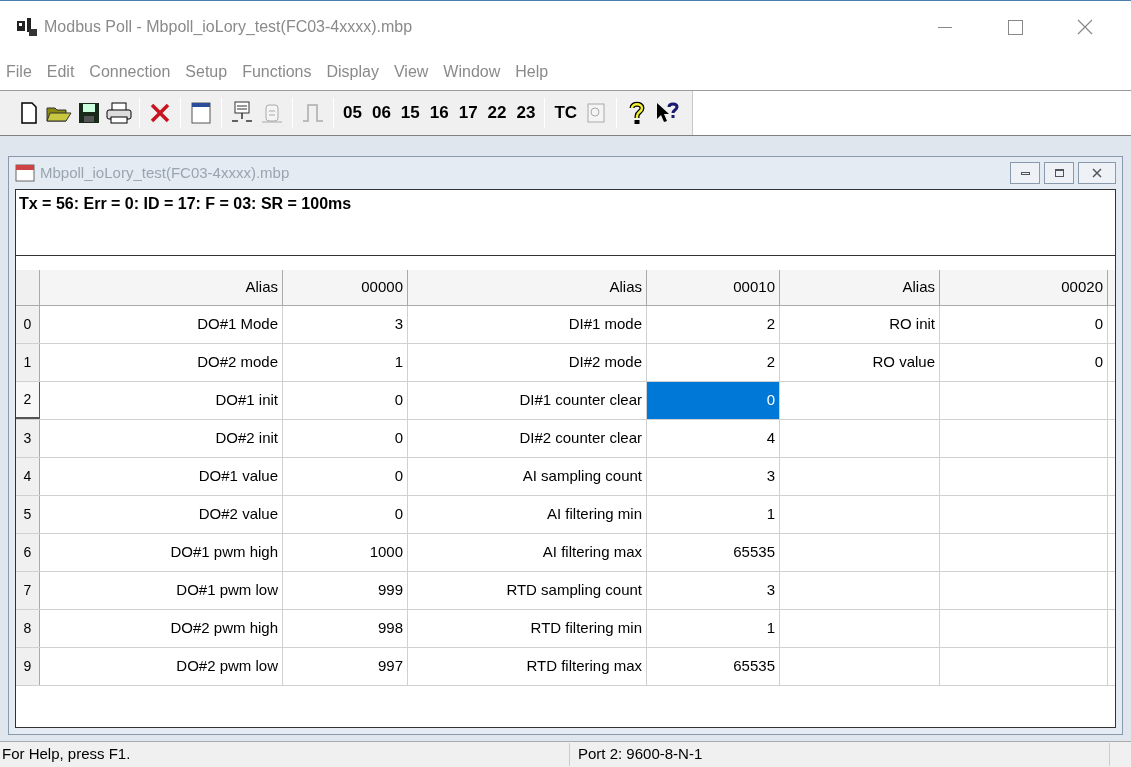 Image resolution: width=1131 pixels, height=767 pixels. What do you see at coordinates (29, 113) in the screenshot?
I see `page-icon` at bounding box center [29, 113].